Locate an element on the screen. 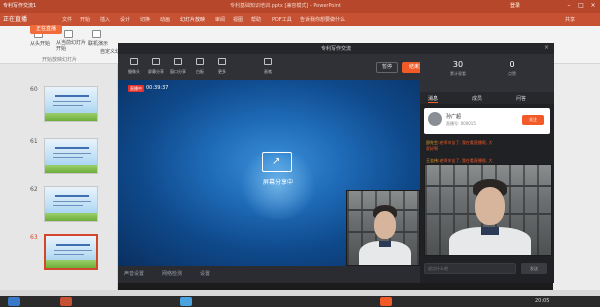  ppt-tell-me: 告诉我你想要做什么 is located at coordinates (322, 19).